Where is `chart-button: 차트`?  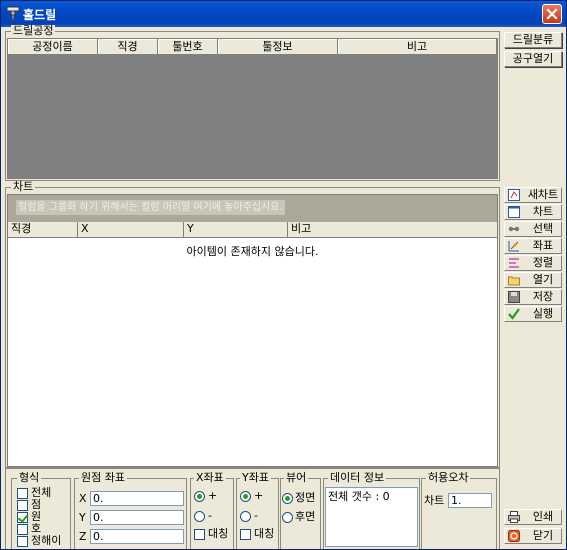
chart-button: 차트 is located at coordinates (533, 212).